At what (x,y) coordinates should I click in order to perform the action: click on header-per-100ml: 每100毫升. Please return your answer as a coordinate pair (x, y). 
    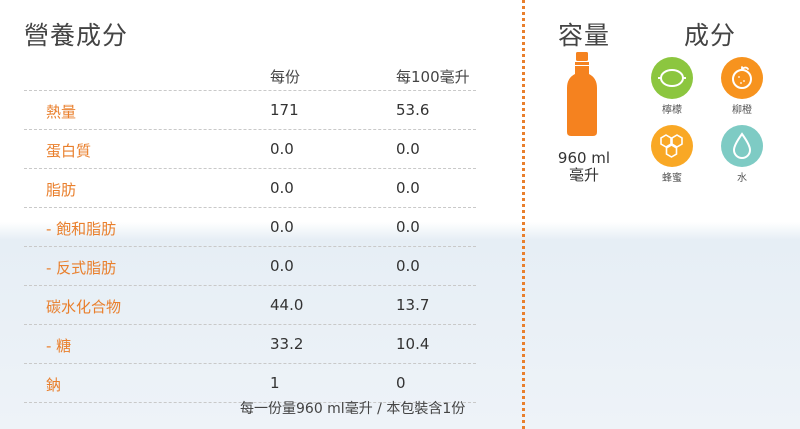
    Looking at the image, I should click on (433, 77).